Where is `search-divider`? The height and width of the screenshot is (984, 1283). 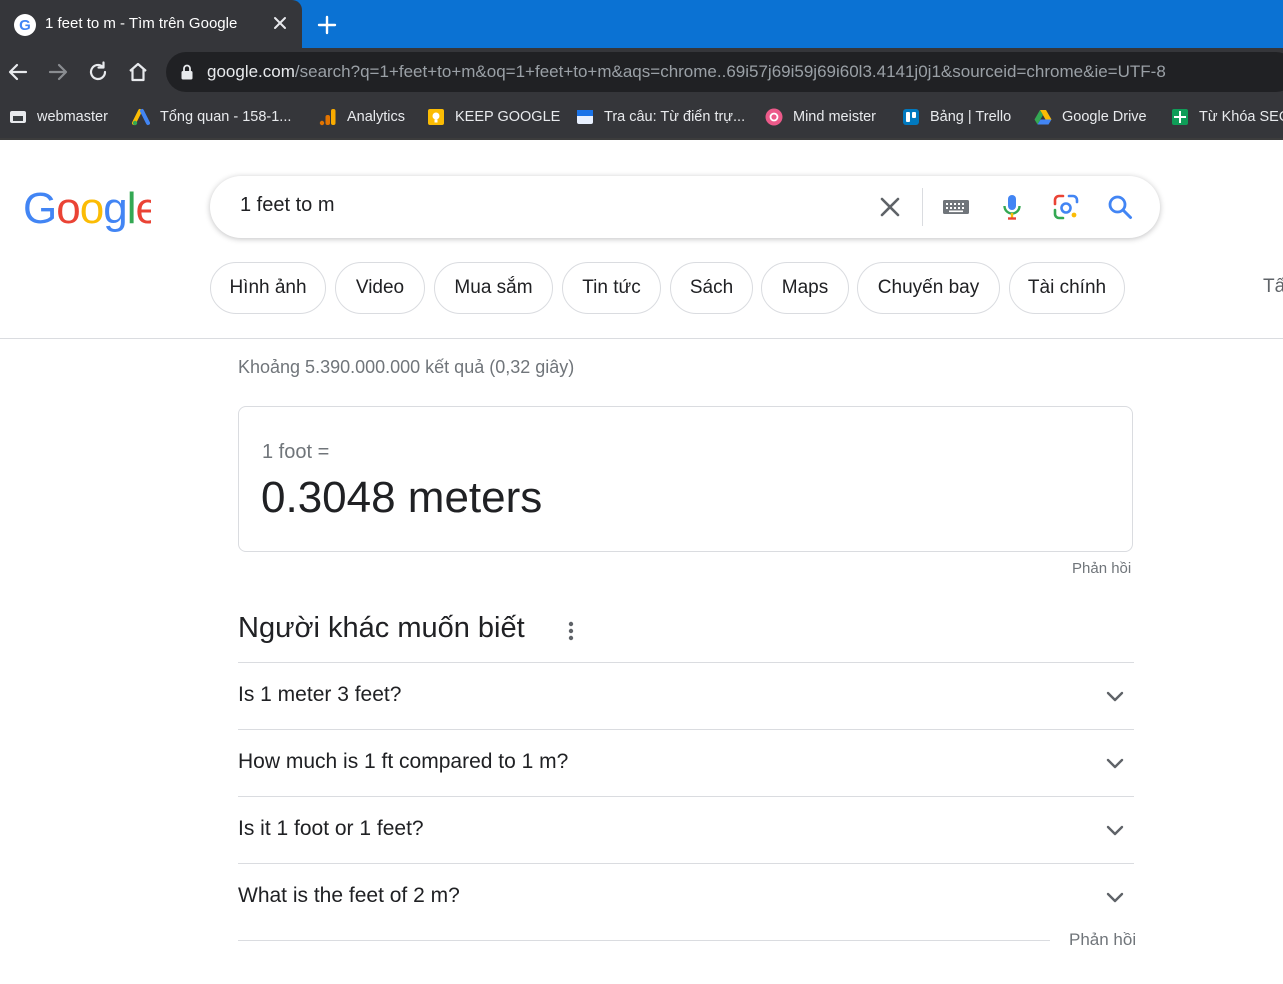
search-divider is located at coordinates (922, 207).